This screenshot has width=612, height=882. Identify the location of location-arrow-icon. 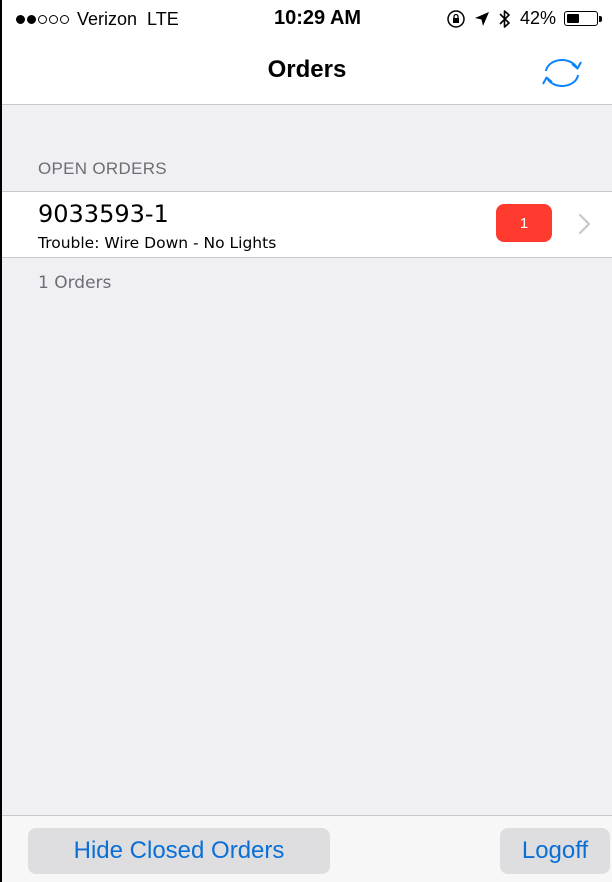
(482, 19).